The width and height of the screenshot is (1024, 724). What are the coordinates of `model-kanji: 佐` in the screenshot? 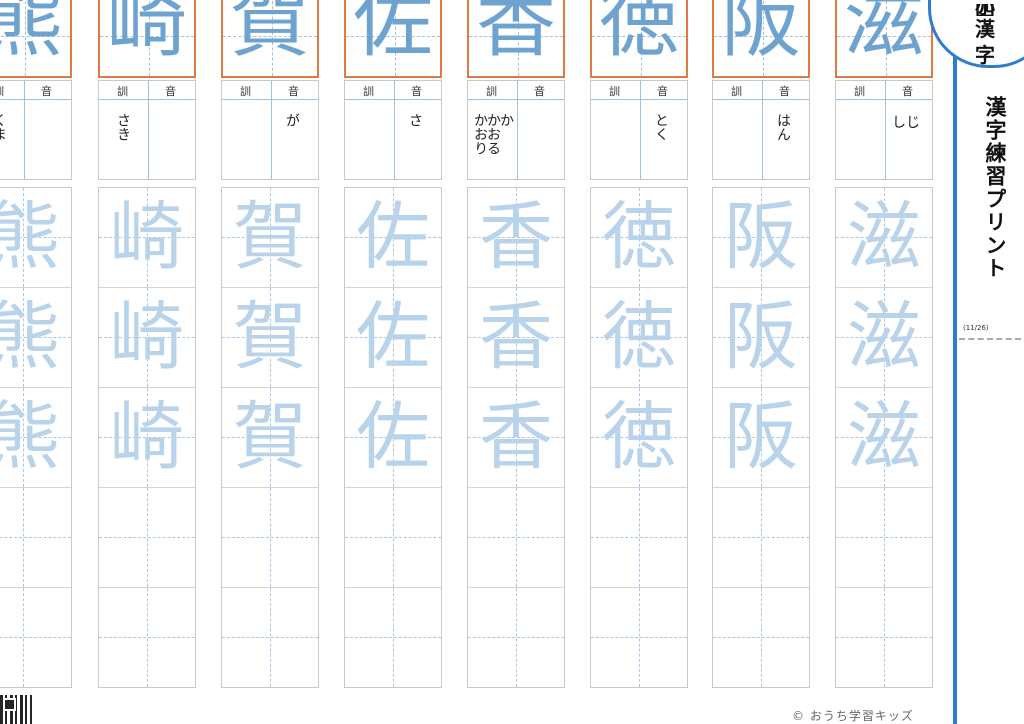 It's located at (393, 34).